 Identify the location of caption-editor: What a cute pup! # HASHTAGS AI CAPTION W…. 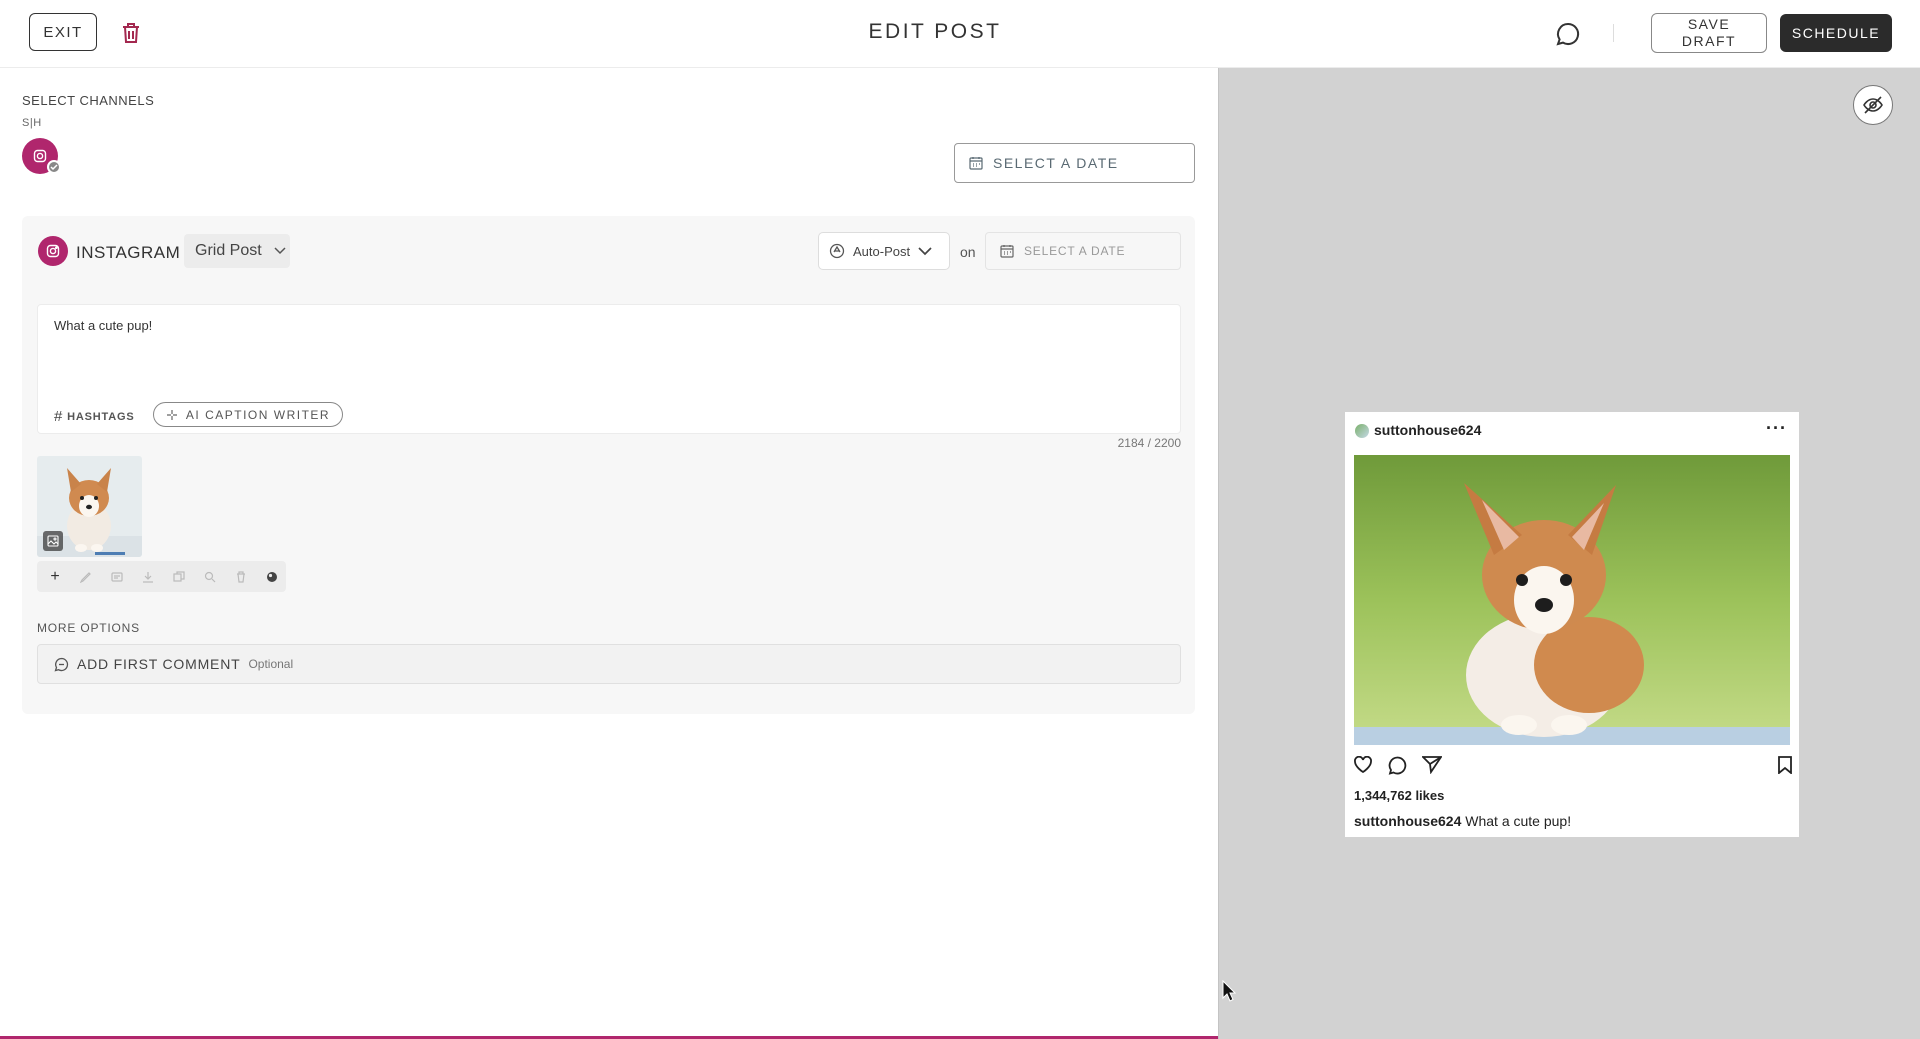
(609, 369).